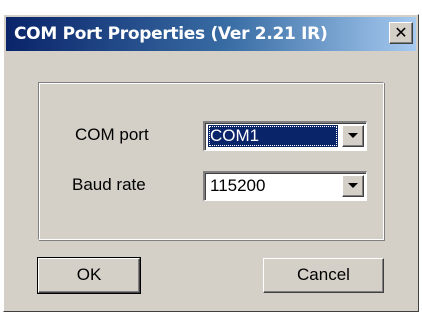 Image resolution: width=422 pixels, height=320 pixels. What do you see at coordinates (323, 275) in the screenshot?
I see `cancel-button: Cancel` at bounding box center [323, 275].